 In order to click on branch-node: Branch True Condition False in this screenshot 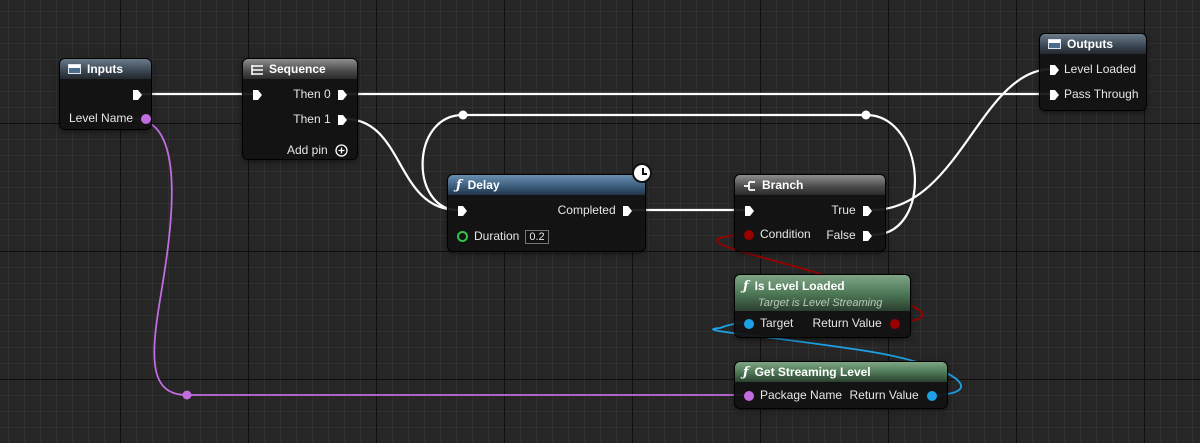, I will do `click(810, 213)`.